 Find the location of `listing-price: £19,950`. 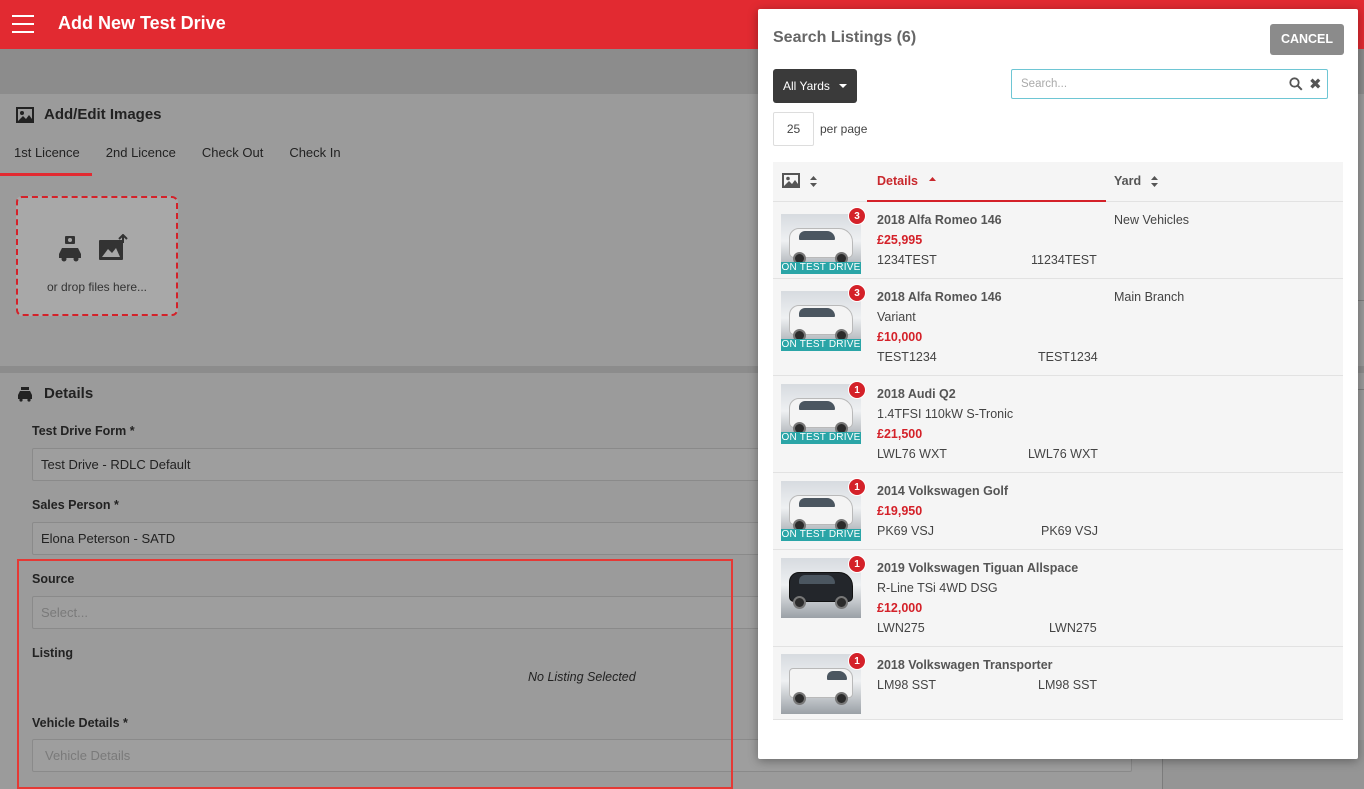

listing-price: £19,950 is located at coordinates (900, 511).